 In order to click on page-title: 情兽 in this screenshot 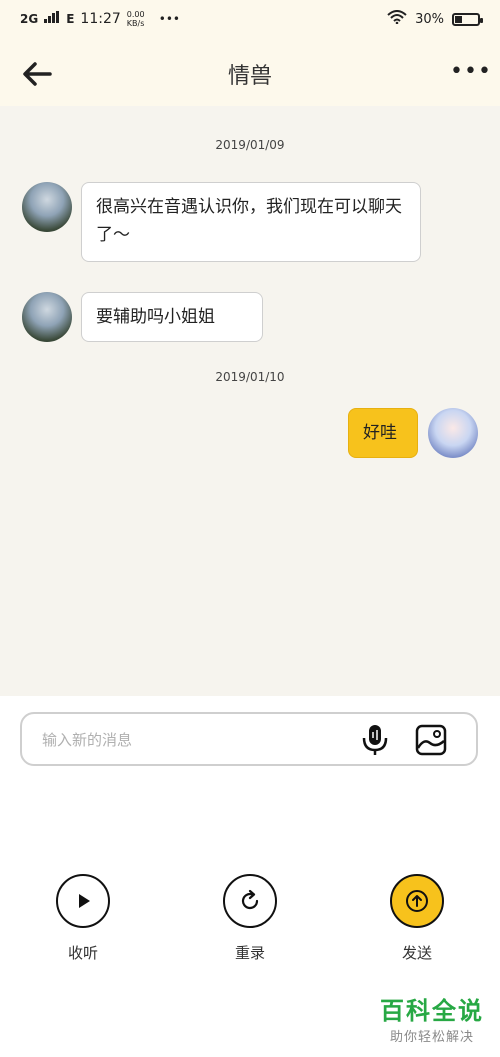, I will do `click(249, 76)`.